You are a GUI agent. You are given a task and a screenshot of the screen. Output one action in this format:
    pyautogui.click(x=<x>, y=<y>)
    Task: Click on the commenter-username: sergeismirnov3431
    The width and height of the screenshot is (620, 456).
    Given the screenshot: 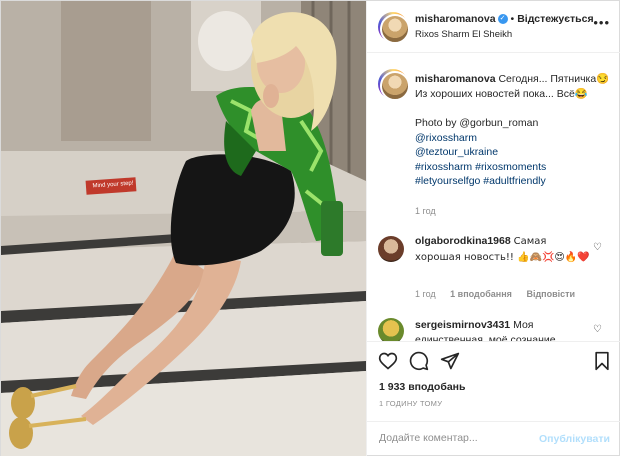 What is the action you would take?
    pyautogui.click(x=462, y=325)
    